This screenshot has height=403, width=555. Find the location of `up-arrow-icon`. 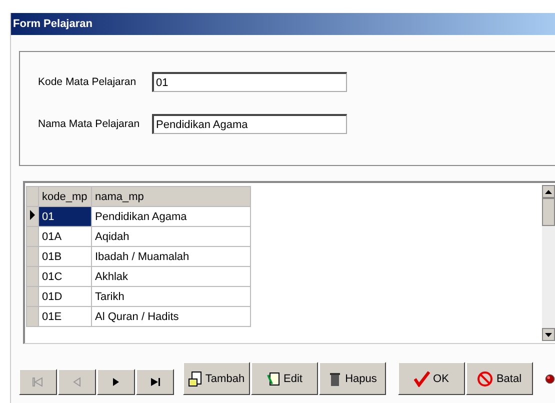

up-arrow-icon is located at coordinates (548, 192).